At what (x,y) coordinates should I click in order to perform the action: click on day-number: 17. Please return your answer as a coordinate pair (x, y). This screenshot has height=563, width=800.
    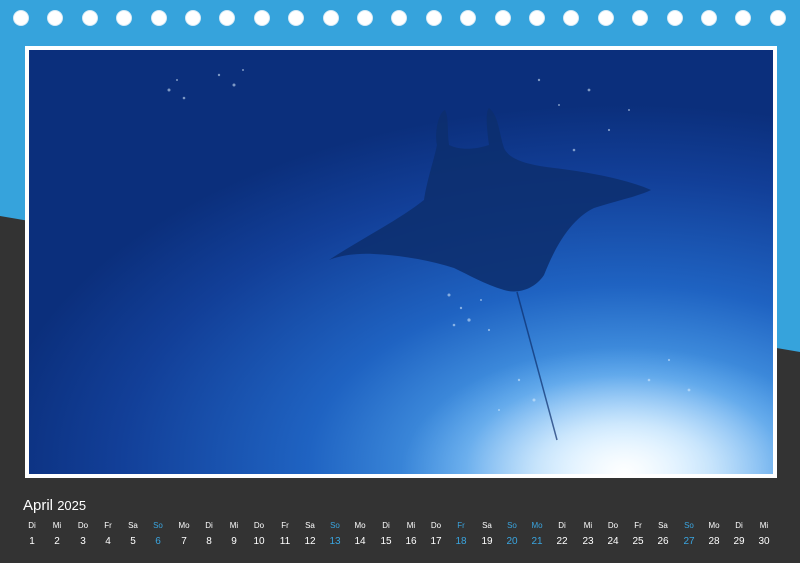
    Looking at the image, I should click on (436, 541).